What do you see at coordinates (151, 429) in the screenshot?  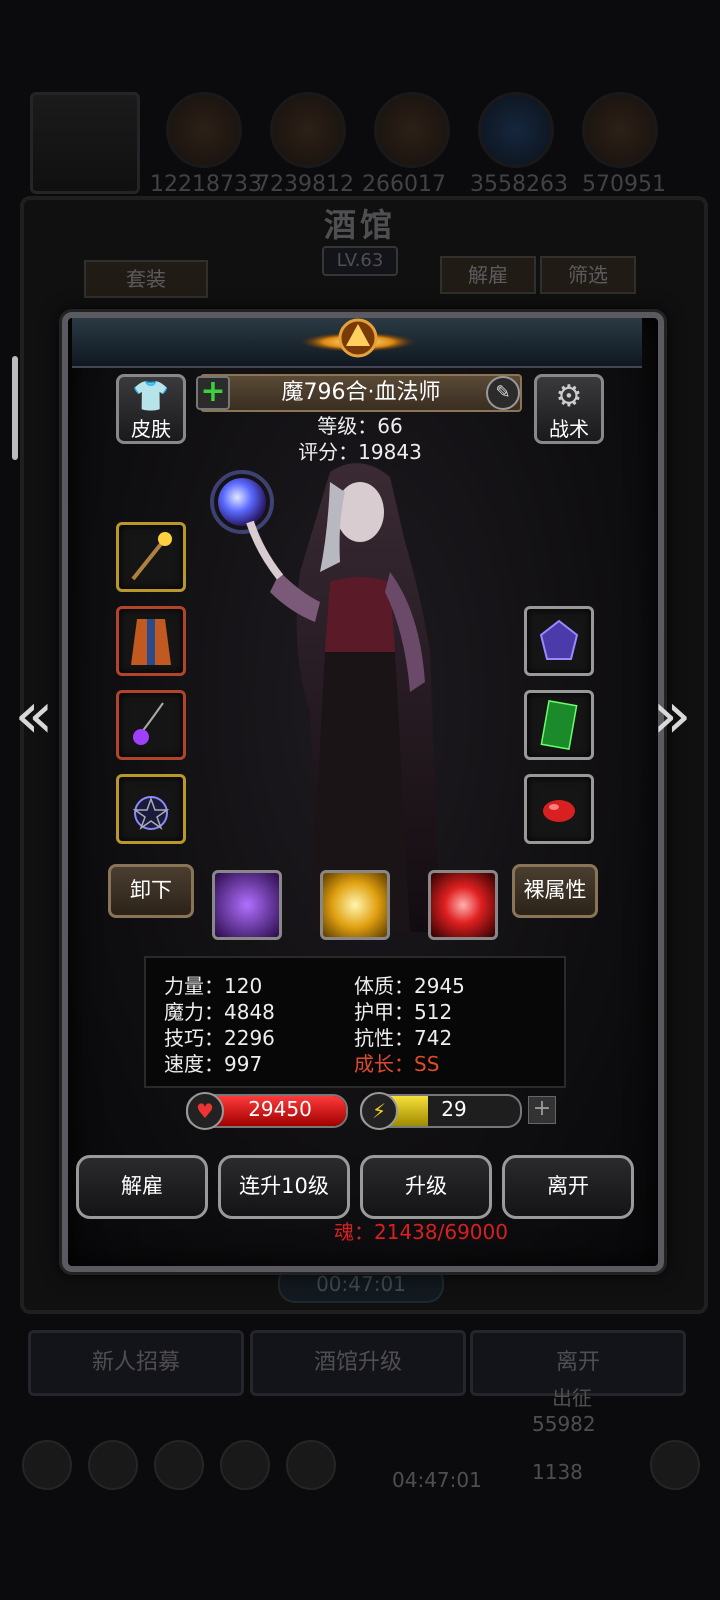 I see `skin-label: 皮肤` at bounding box center [151, 429].